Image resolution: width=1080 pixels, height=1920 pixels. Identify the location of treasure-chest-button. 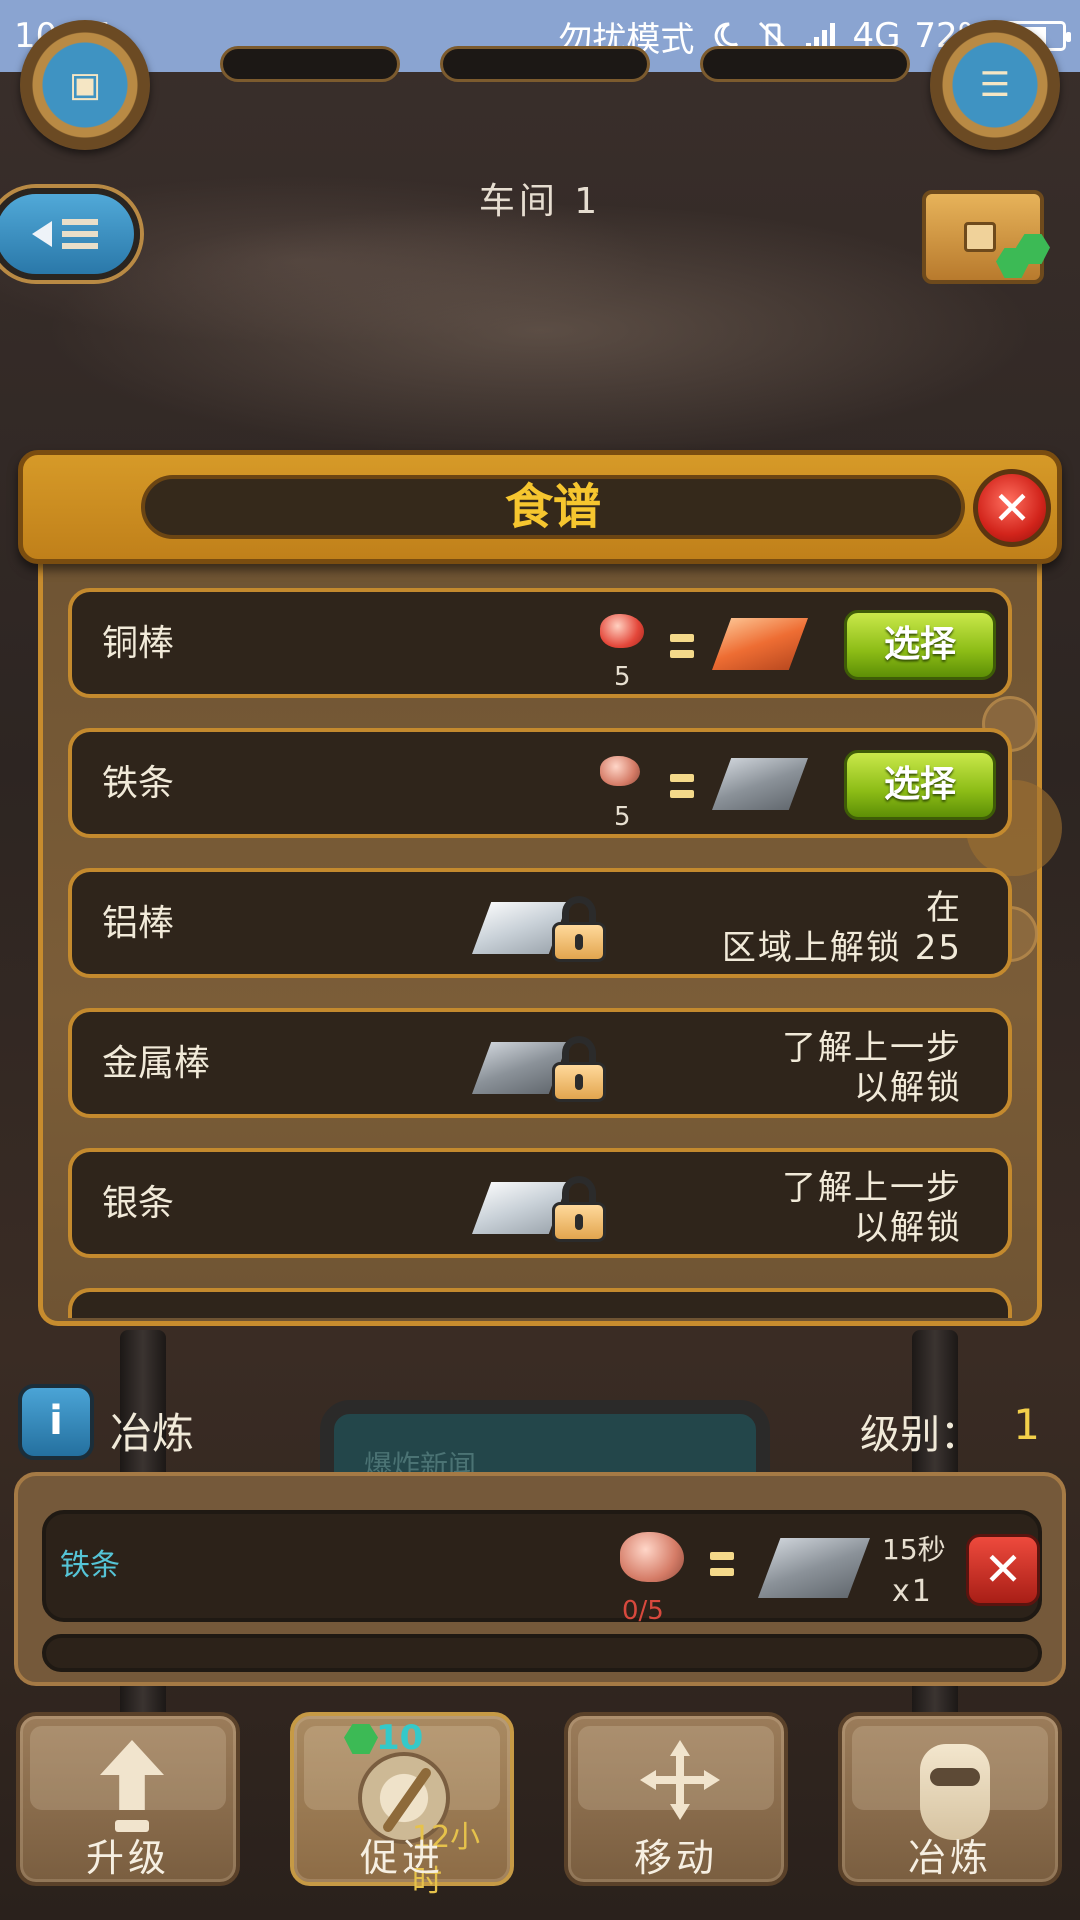
(986, 237).